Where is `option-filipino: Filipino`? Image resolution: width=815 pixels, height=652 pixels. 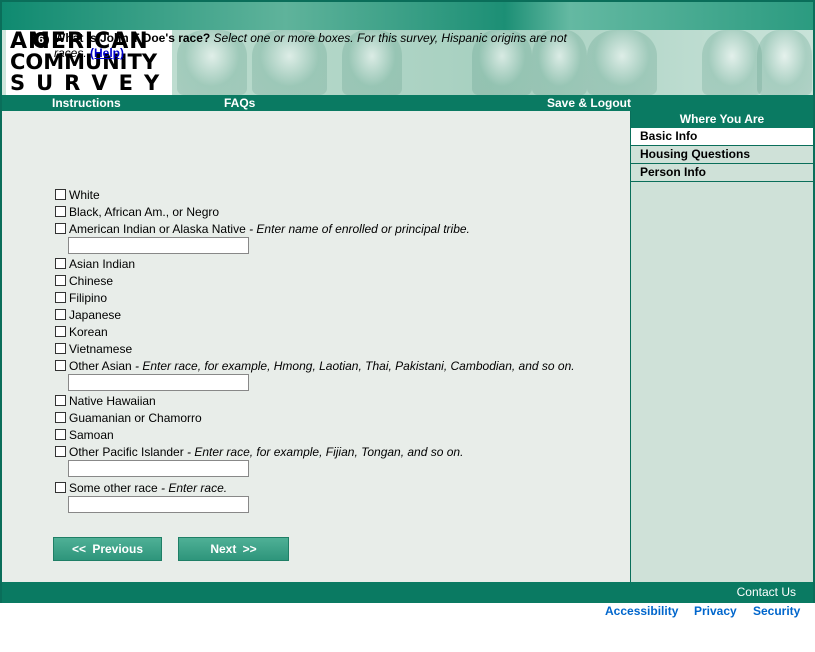
option-filipino: Filipino is located at coordinates (81, 298).